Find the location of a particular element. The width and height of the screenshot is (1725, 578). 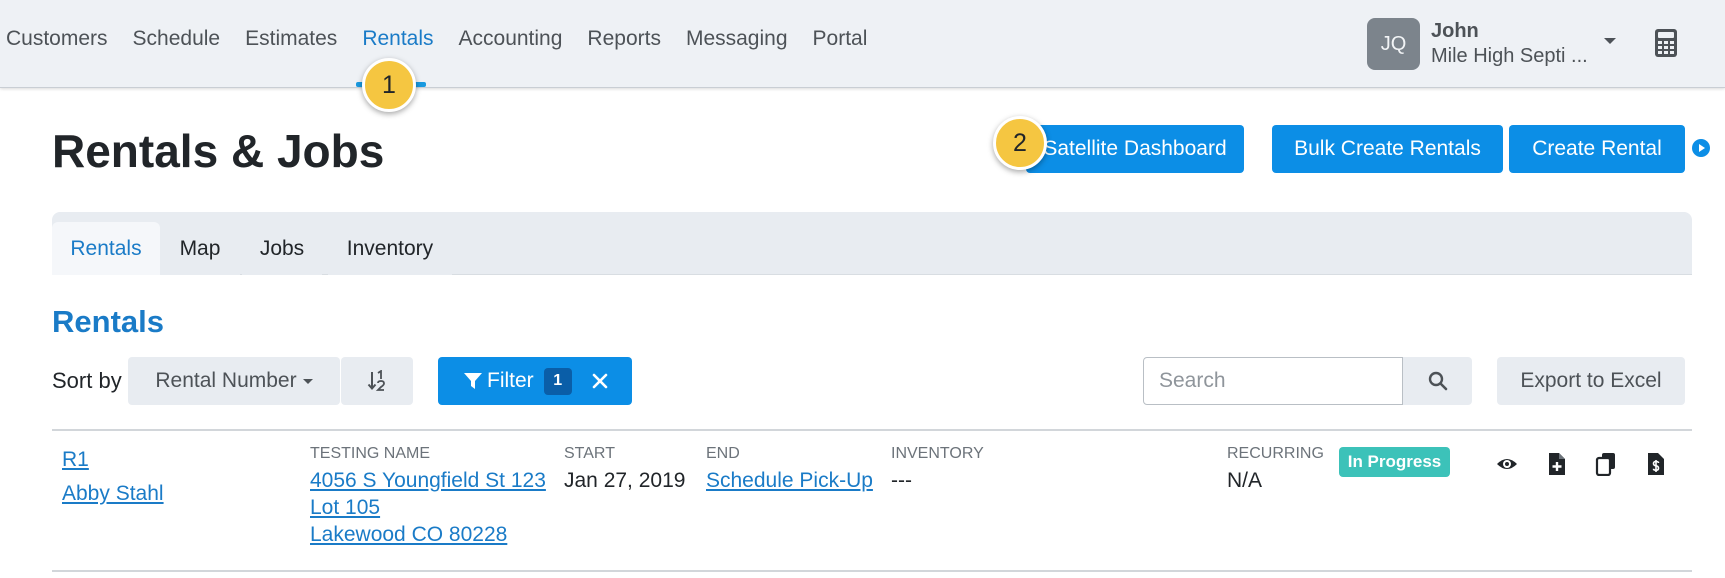

nav-item-portal: Portal is located at coordinates (840, 44).